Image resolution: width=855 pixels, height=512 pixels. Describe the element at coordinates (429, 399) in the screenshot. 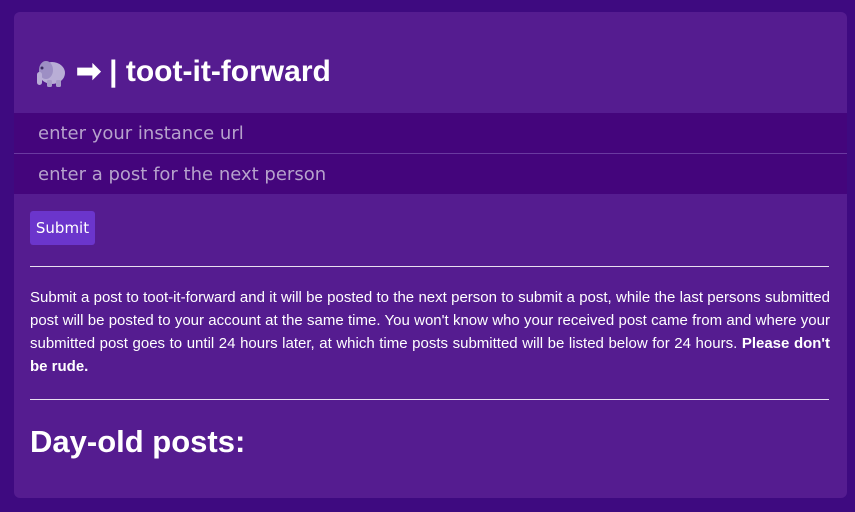

I see `divider-bottom` at that location.